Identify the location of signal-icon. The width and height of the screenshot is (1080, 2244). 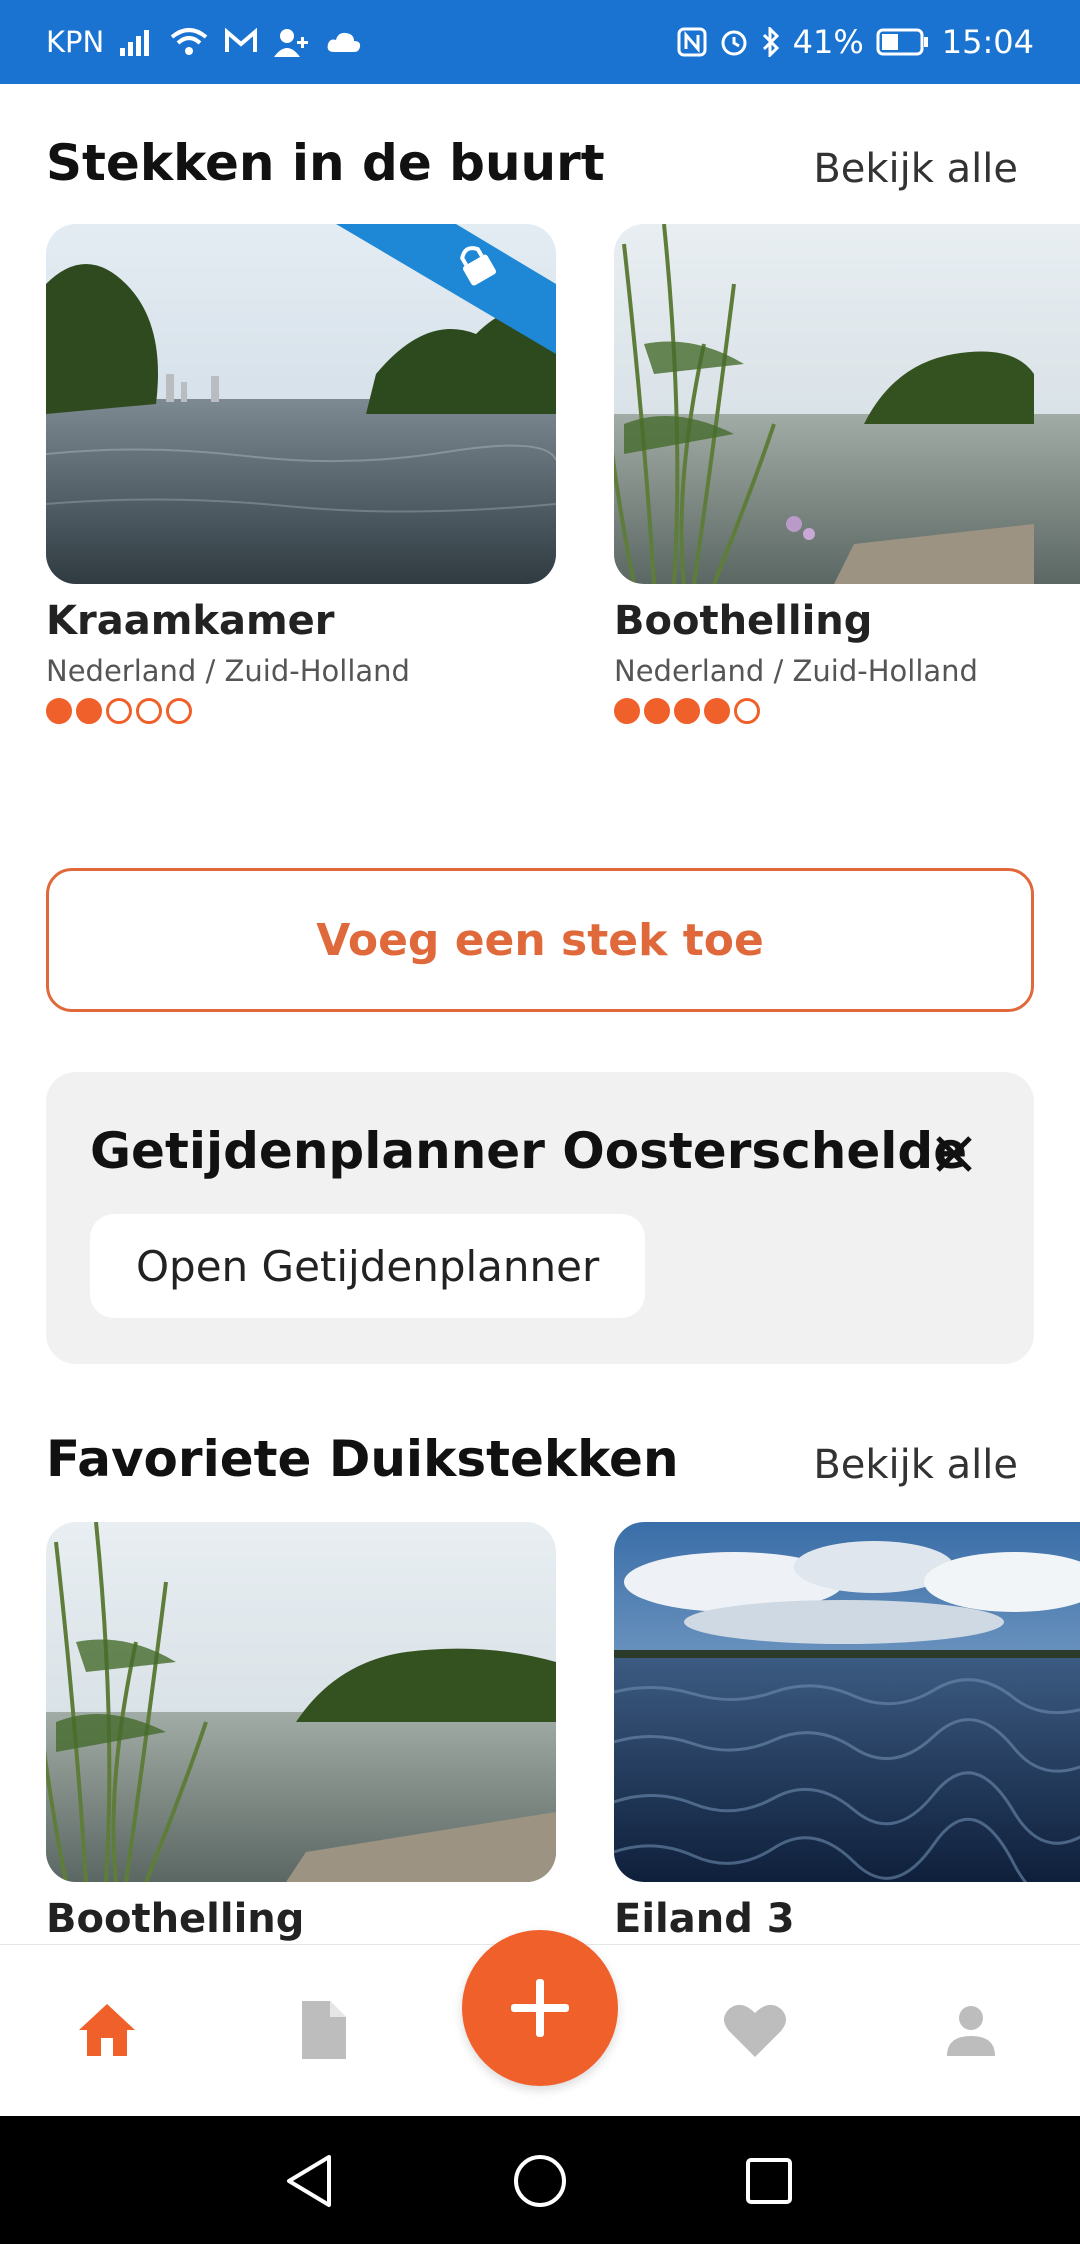
(137, 42).